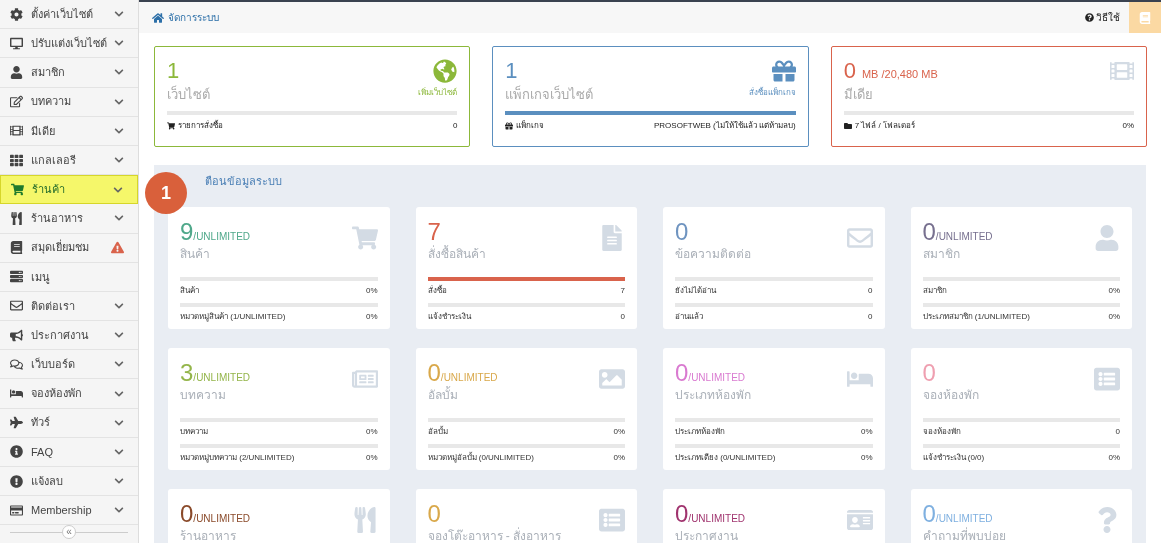  What do you see at coordinates (622, 291) in the screenshot?
I see `stat-row-value: 7` at bounding box center [622, 291].